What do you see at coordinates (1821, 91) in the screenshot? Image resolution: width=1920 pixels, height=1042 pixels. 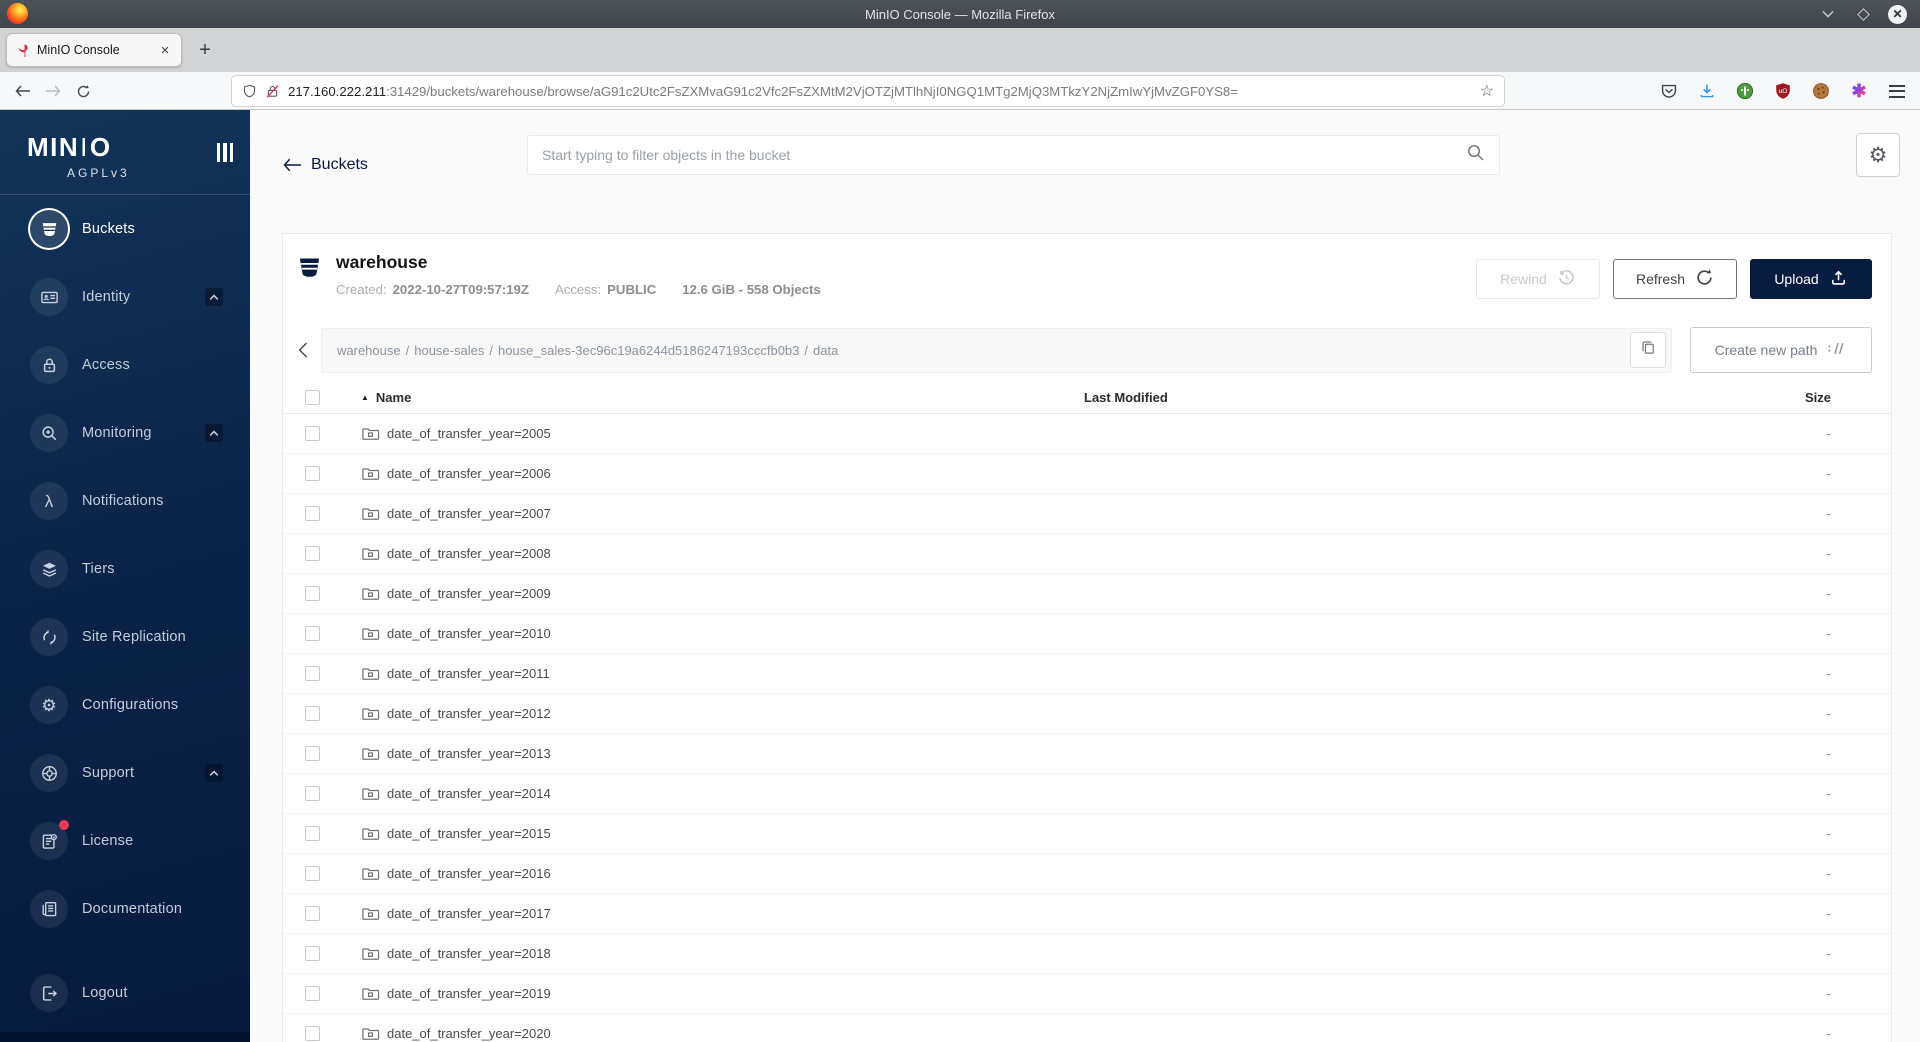 I see `cookie-extension-icon` at bounding box center [1821, 91].